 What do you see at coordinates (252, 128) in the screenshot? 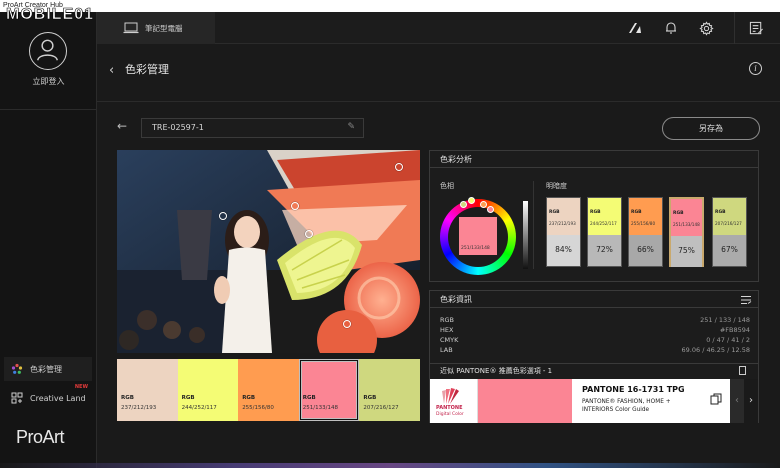
I see `file-name-field: TRE-02597-1 ✎` at bounding box center [252, 128].